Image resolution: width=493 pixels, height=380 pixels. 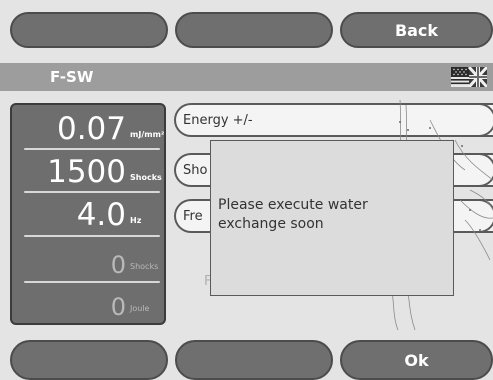 What do you see at coordinates (101, 215) in the screenshot?
I see `frequency-value: 4.0` at bounding box center [101, 215].